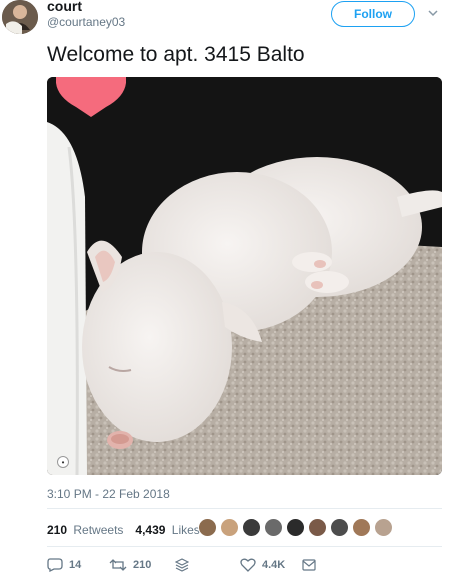 The image size is (458, 578). Describe the element at coordinates (309, 565) in the screenshot. I see `message-icon` at that location.